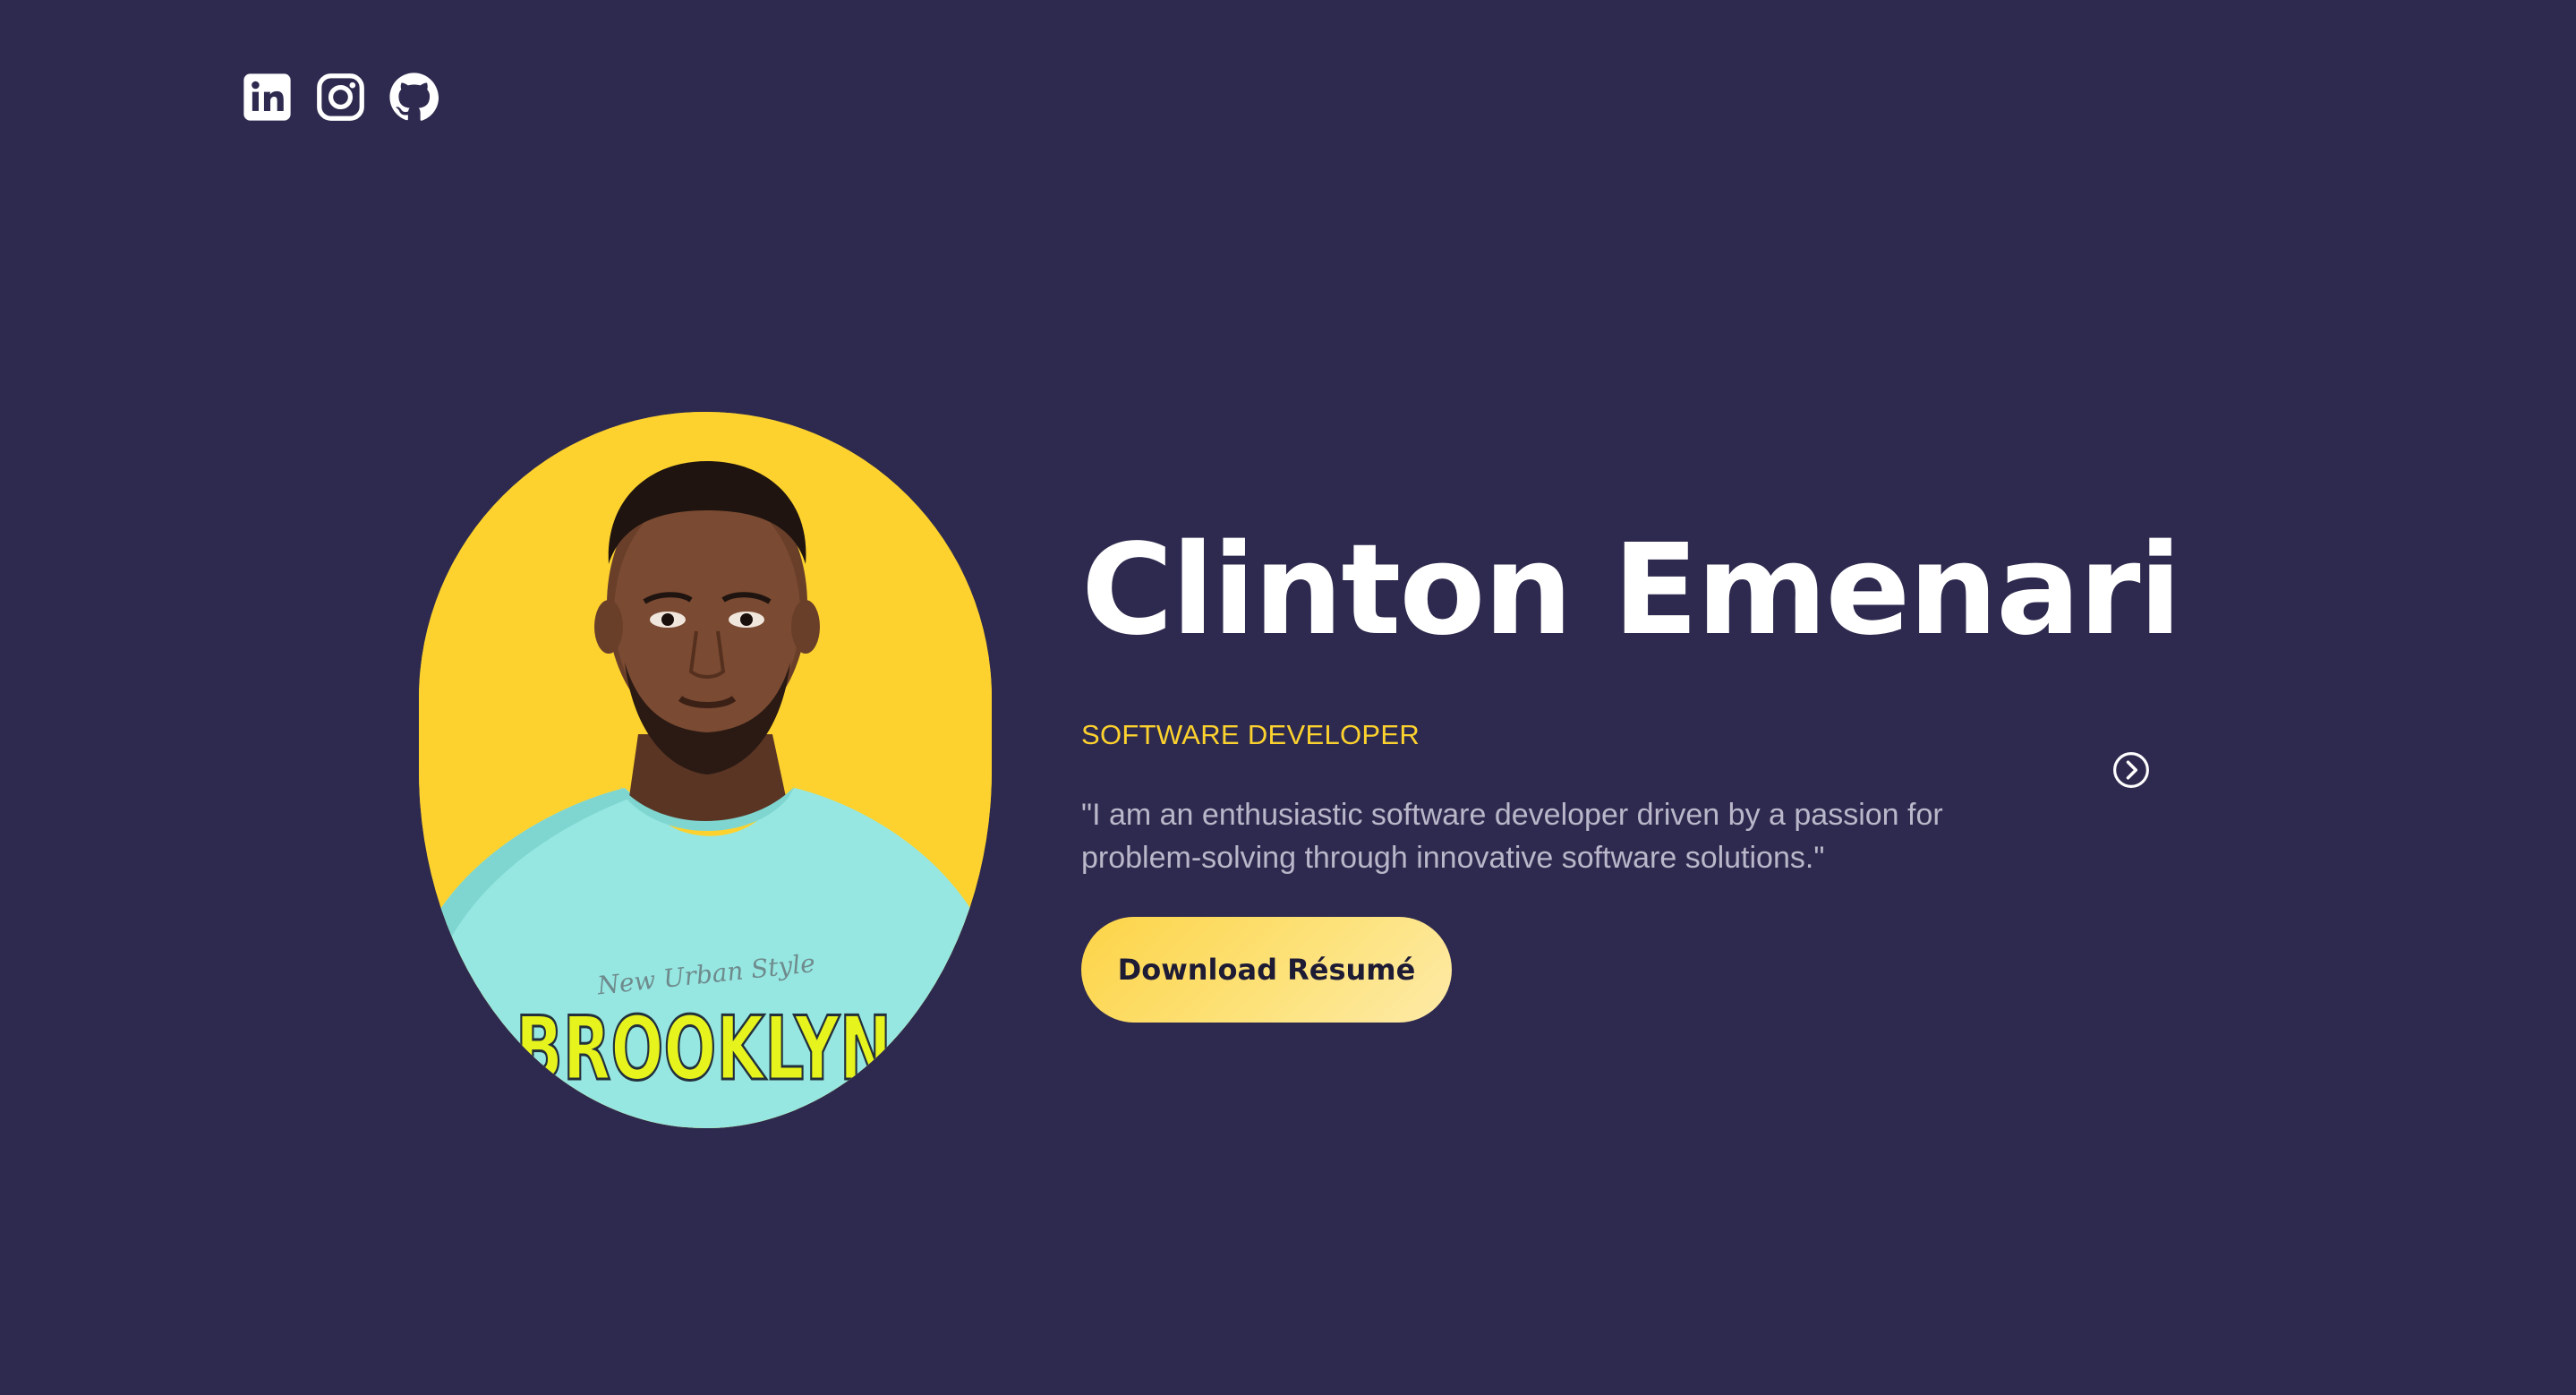  I want to click on shirt-text: BROOKLYN, so click(703, 1049).